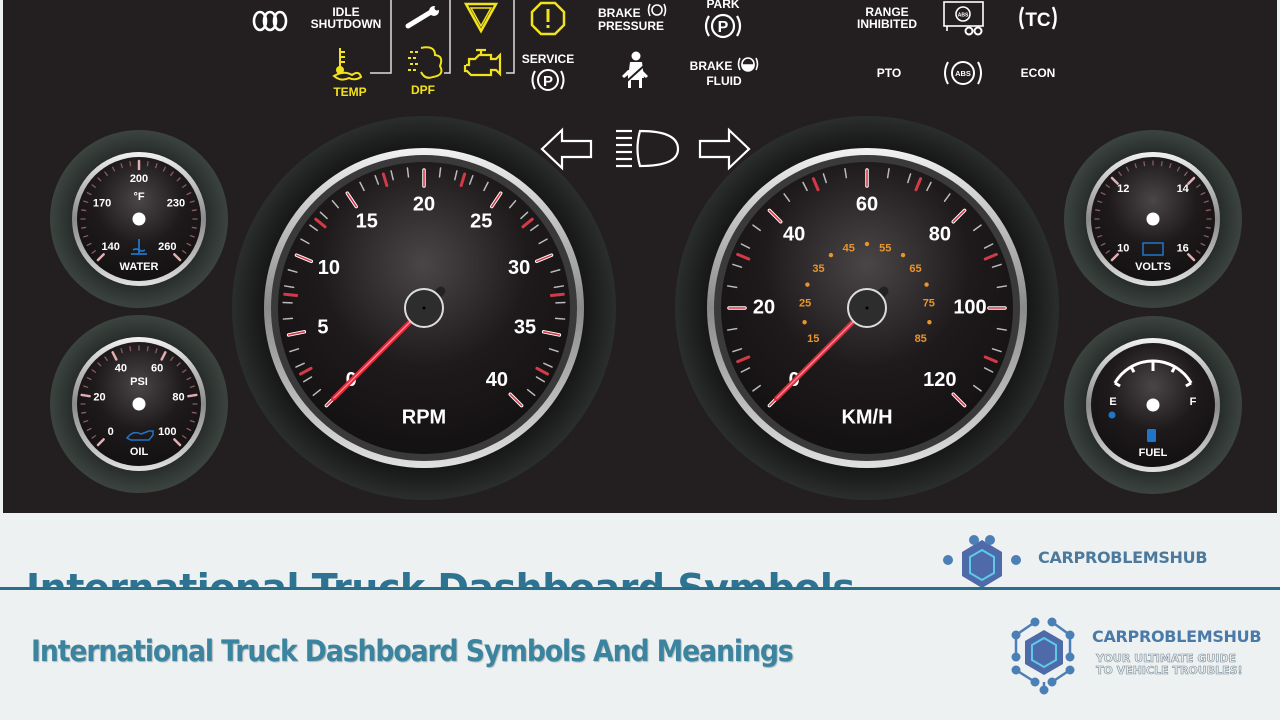  I want to click on brand-tagline-2: TO VEHICLE TROUBLES!, so click(1169, 670).